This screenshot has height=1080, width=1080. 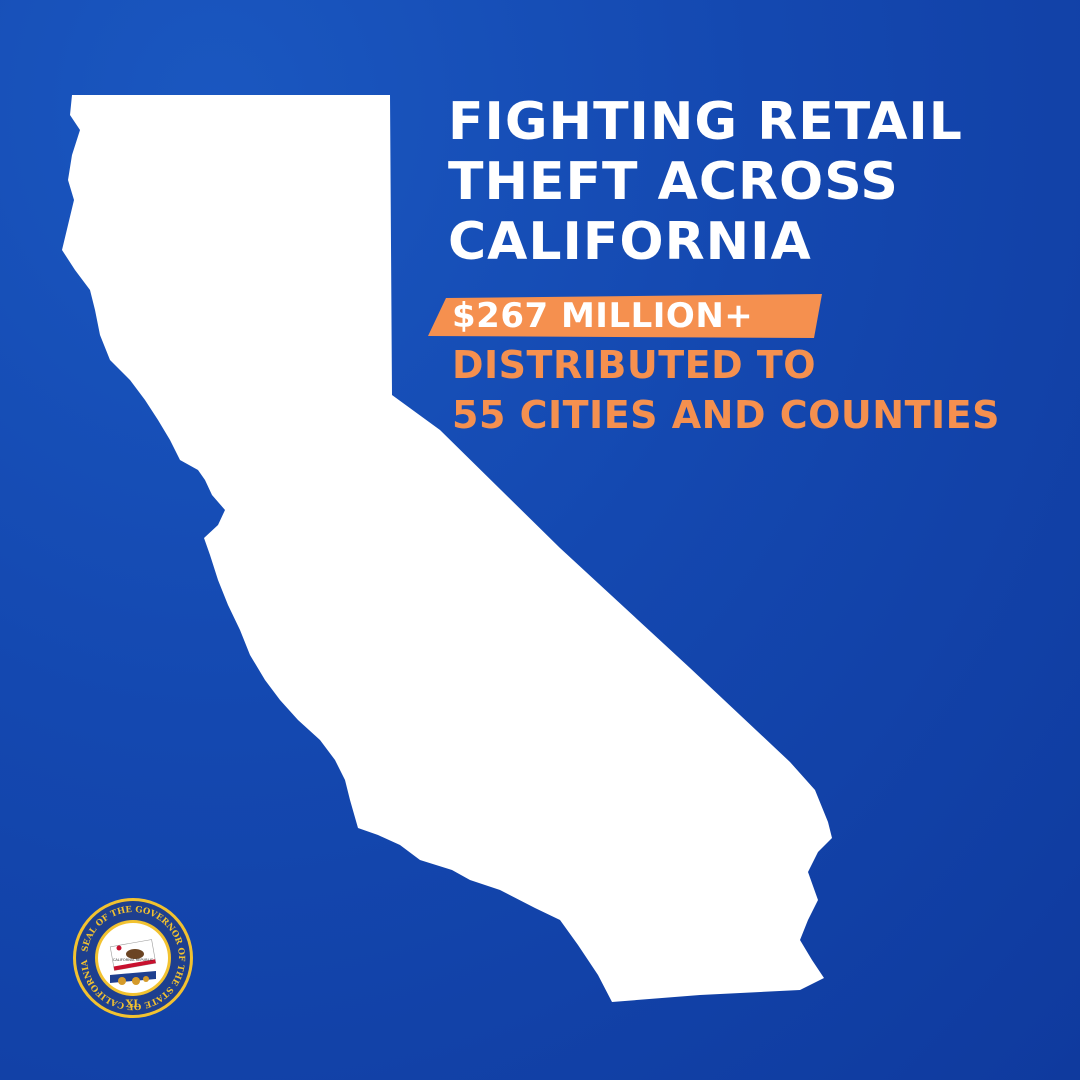 I want to click on headline-line-1: FIGHTING RETAIL, so click(x=705, y=122).